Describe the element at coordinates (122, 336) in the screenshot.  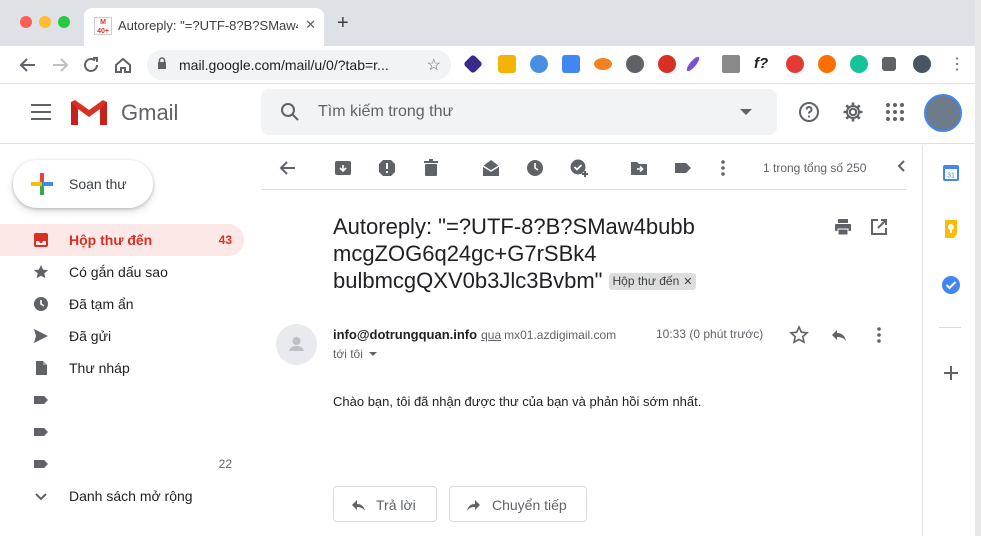
I see `sidebar-item-sent: Đã gửi` at that location.